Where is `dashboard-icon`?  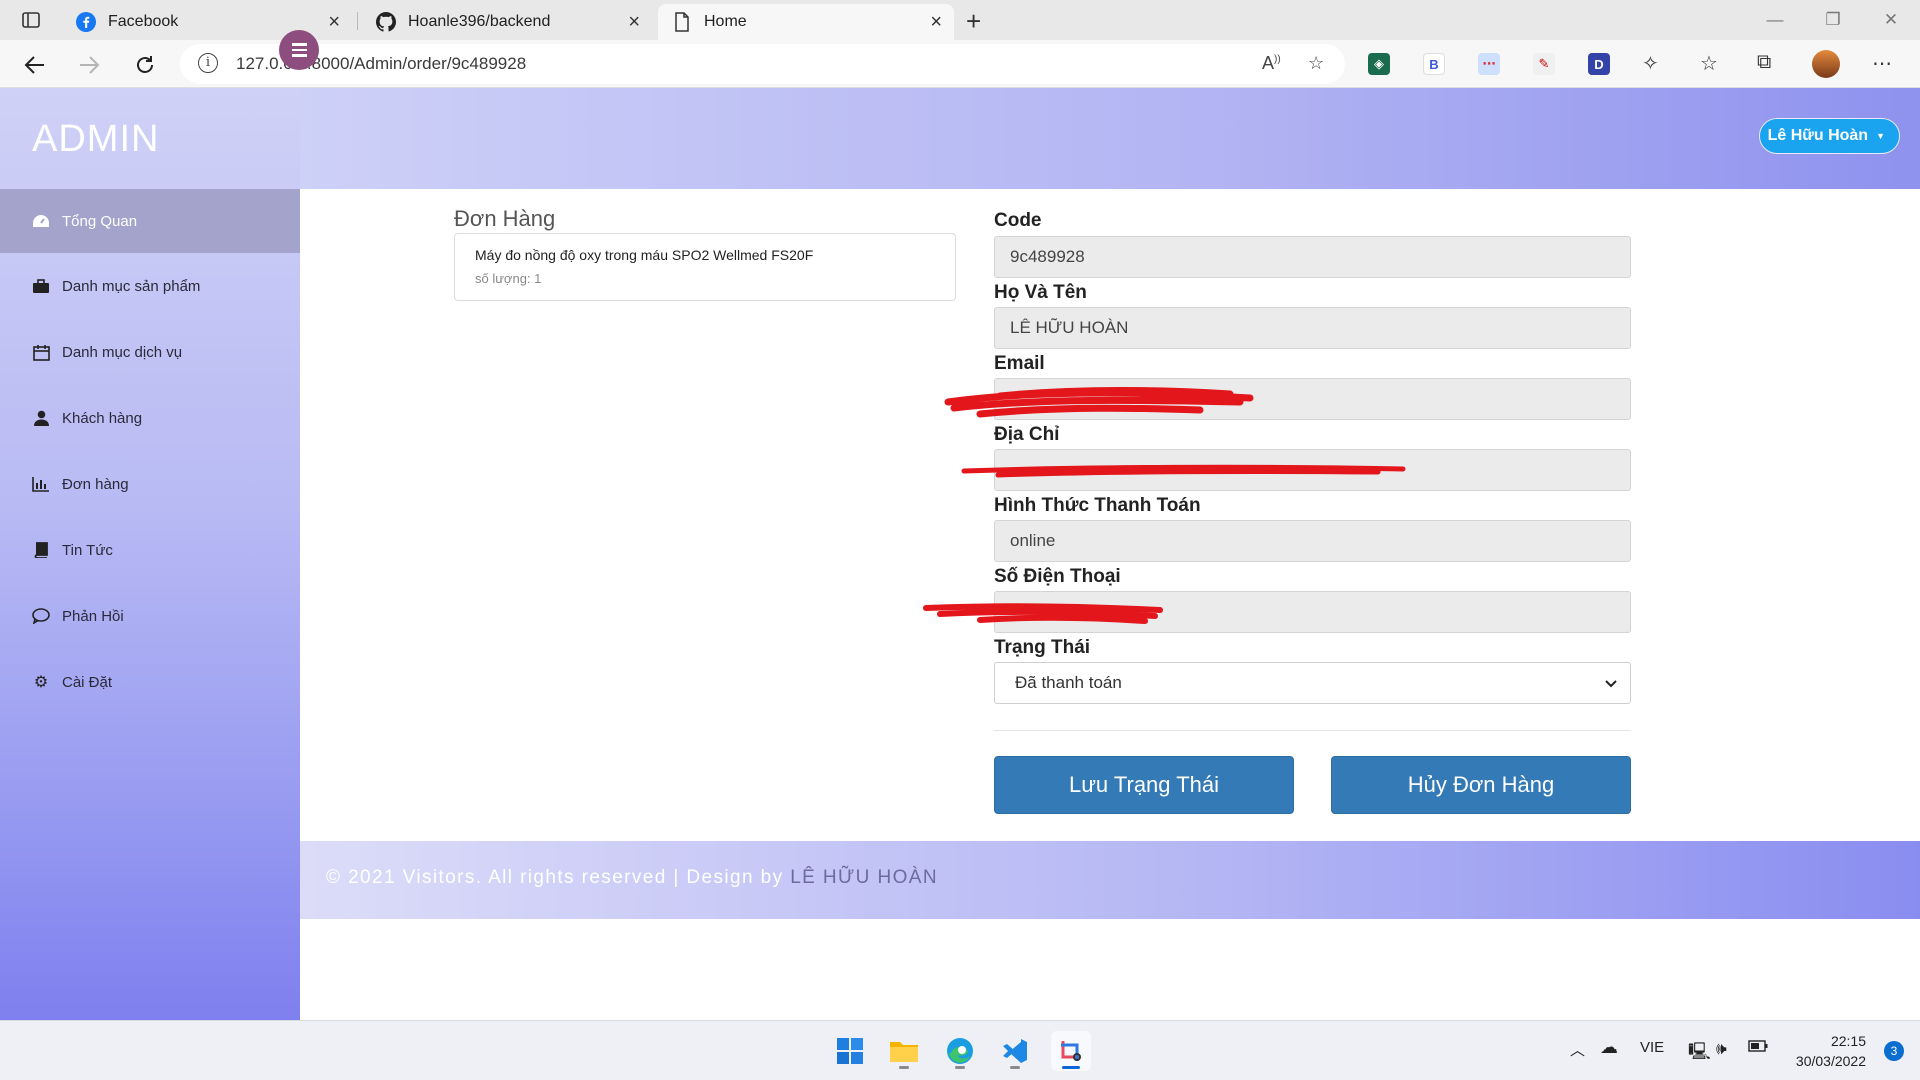 dashboard-icon is located at coordinates (41, 221).